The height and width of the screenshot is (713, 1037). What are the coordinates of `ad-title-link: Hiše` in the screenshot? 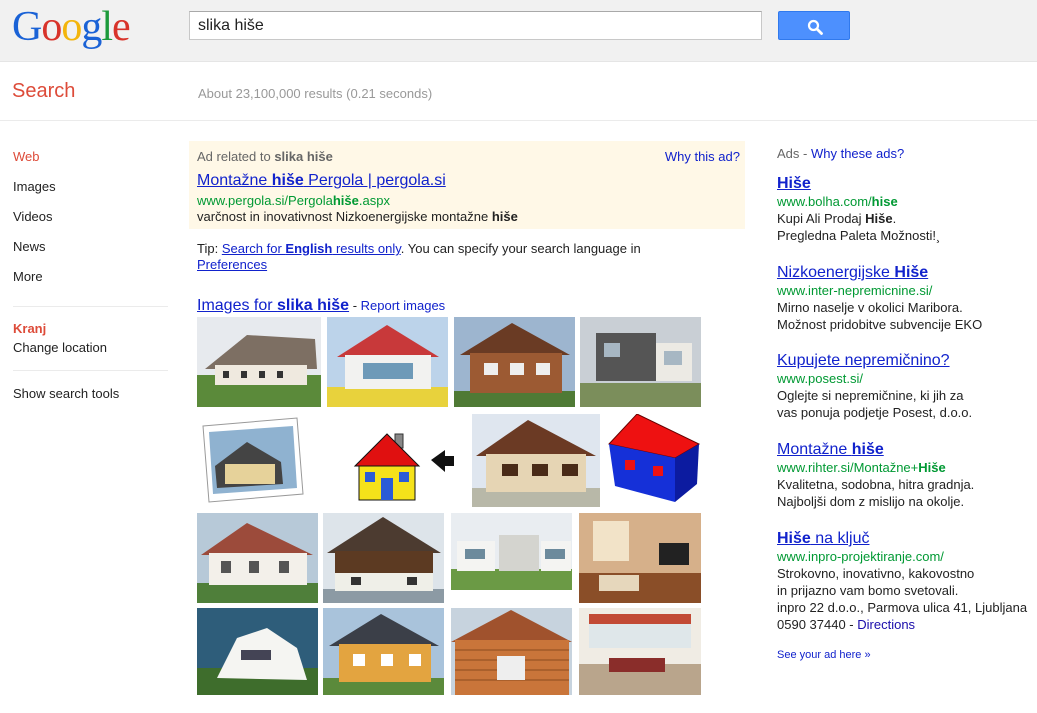 It's located at (907, 184).